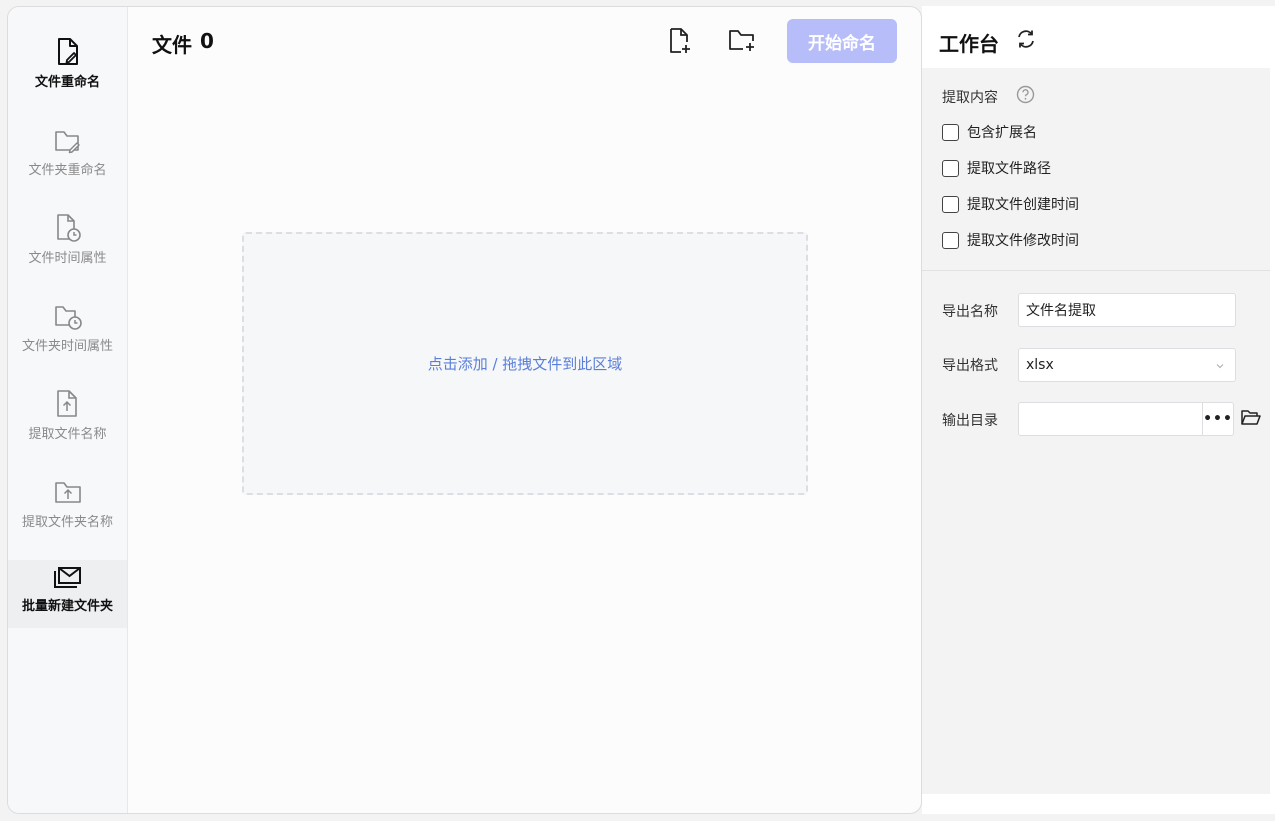  I want to click on sidebar-item-batch-new-folder: 批量新建文件夹, so click(67, 594).